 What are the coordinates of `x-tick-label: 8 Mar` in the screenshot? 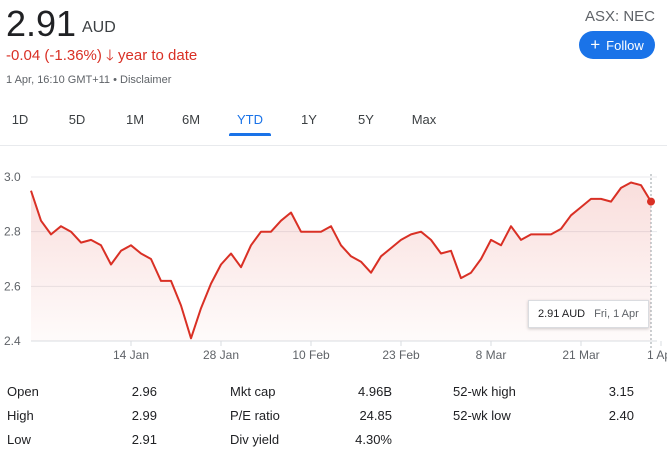 It's located at (491, 355).